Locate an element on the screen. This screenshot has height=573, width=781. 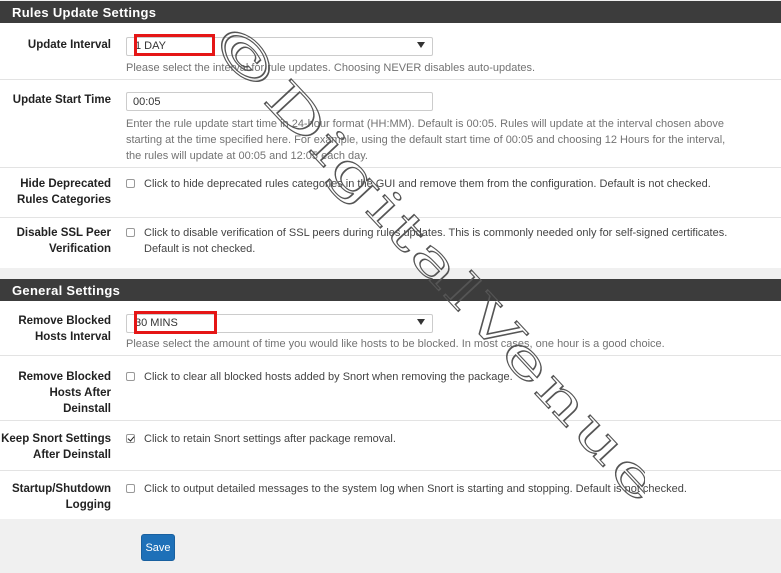
update-start-time-label: Update Start Time is located at coordinates (61, 100).